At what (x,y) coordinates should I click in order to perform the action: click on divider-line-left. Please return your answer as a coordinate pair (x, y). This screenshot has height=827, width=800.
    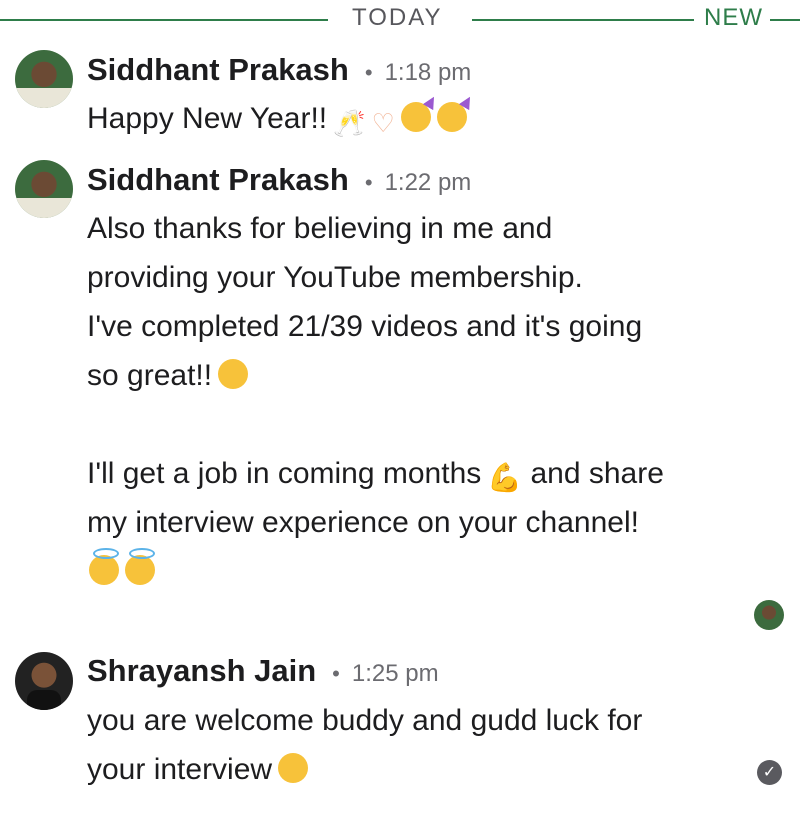
    Looking at the image, I should click on (164, 20).